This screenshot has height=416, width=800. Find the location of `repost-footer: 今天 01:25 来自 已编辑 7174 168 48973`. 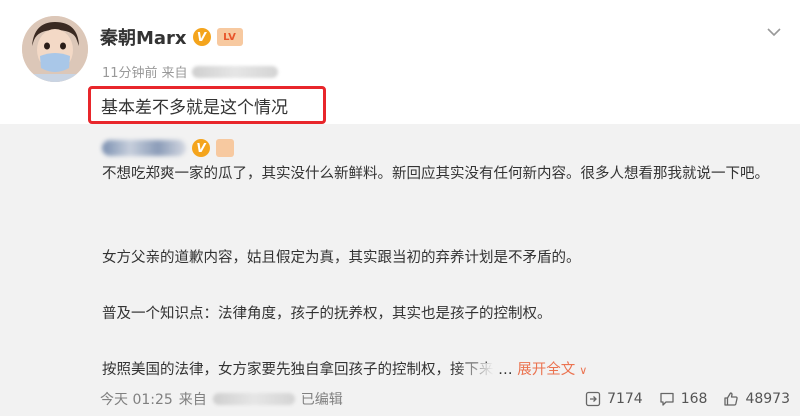

repost-footer: 今天 01:25 来自 已编辑 7174 168 48973 is located at coordinates (445, 399).